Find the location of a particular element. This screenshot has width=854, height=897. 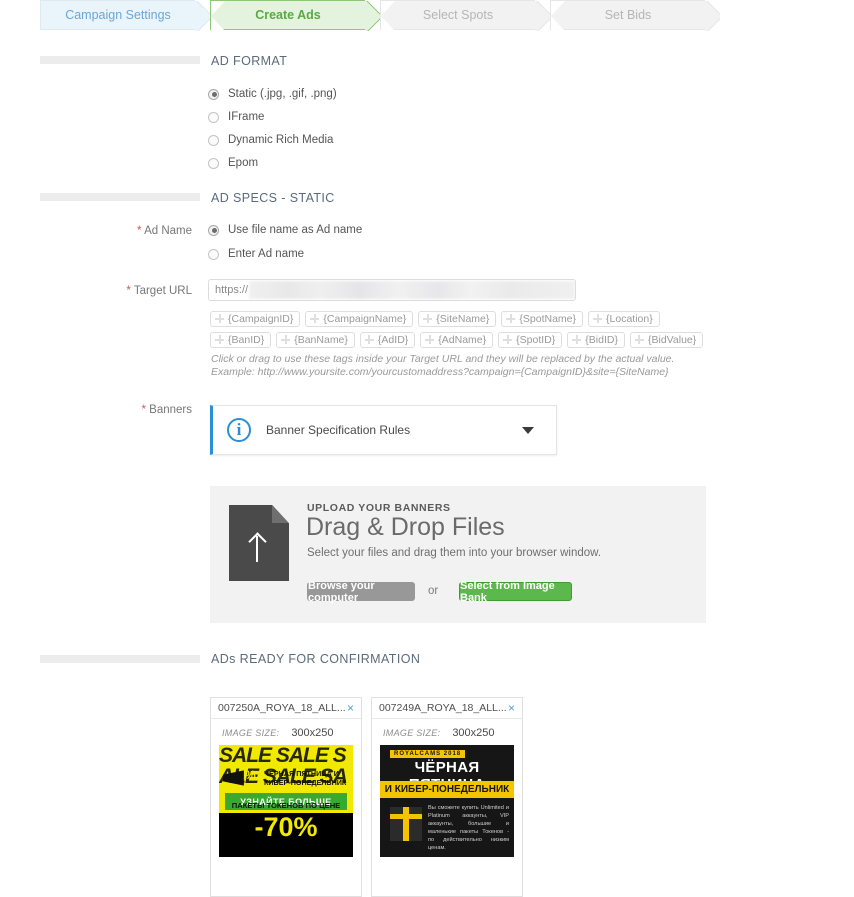

macro-tag-spotname: {SpotName} is located at coordinates (542, 319).